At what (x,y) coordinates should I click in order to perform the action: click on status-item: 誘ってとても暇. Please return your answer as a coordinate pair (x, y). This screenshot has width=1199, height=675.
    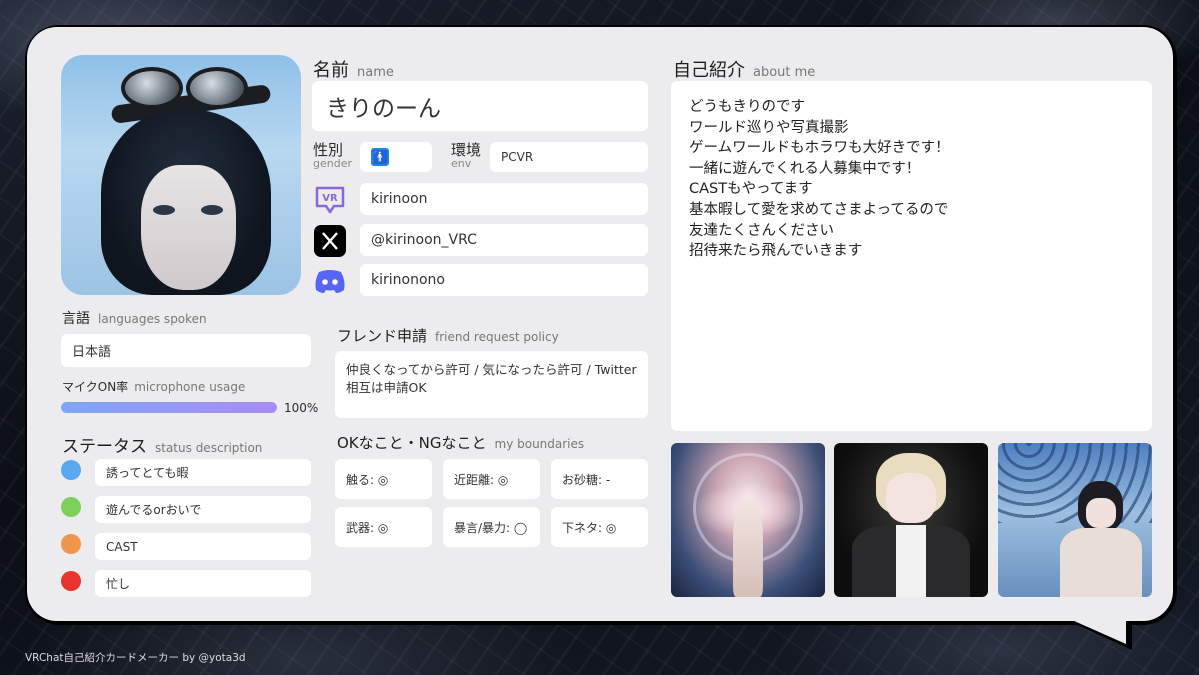
    Looking at the image, I should click on (203, 472).